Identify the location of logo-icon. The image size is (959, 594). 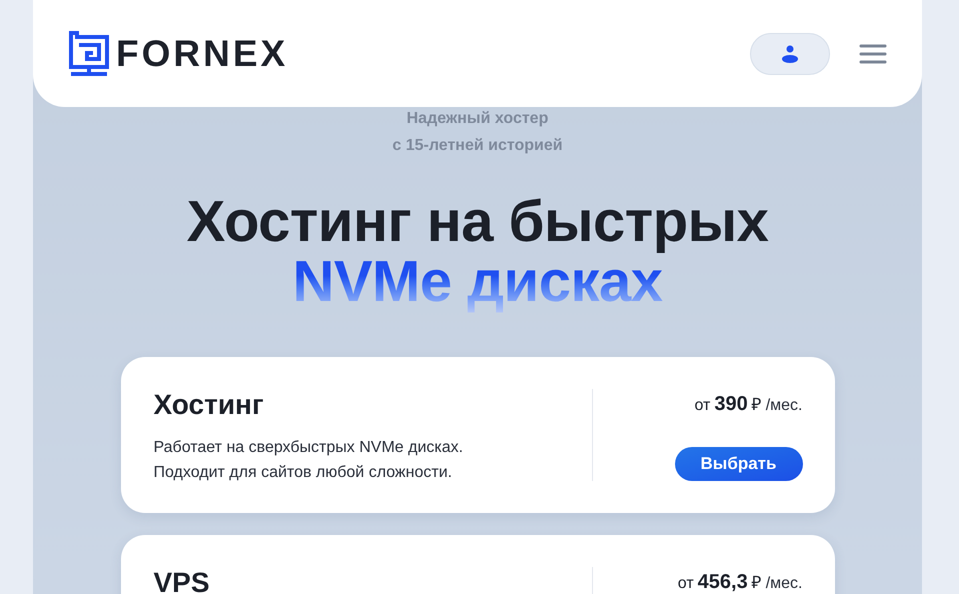
(89, 53).